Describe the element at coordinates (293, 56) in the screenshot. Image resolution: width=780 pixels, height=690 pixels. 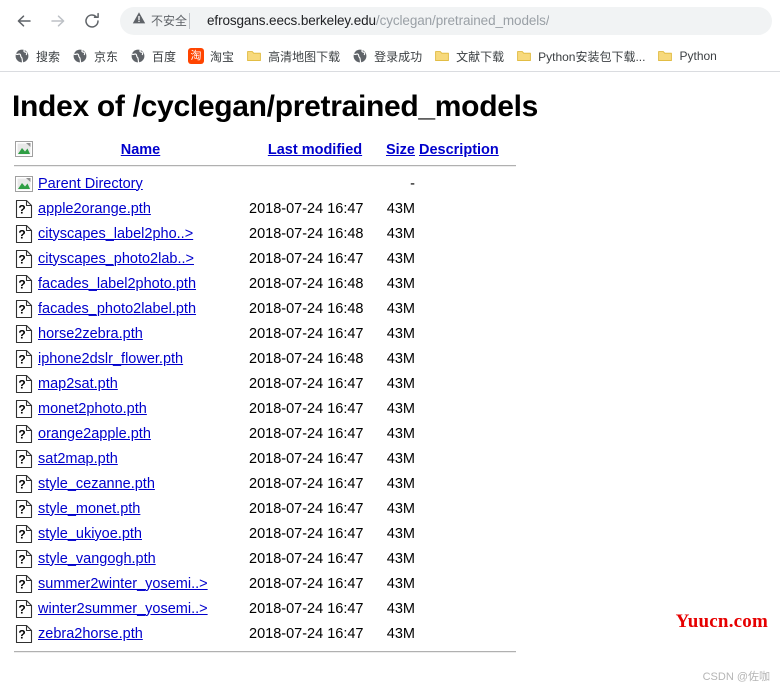
I see `bookmark-folder-4: 高清地图下载` at that location.